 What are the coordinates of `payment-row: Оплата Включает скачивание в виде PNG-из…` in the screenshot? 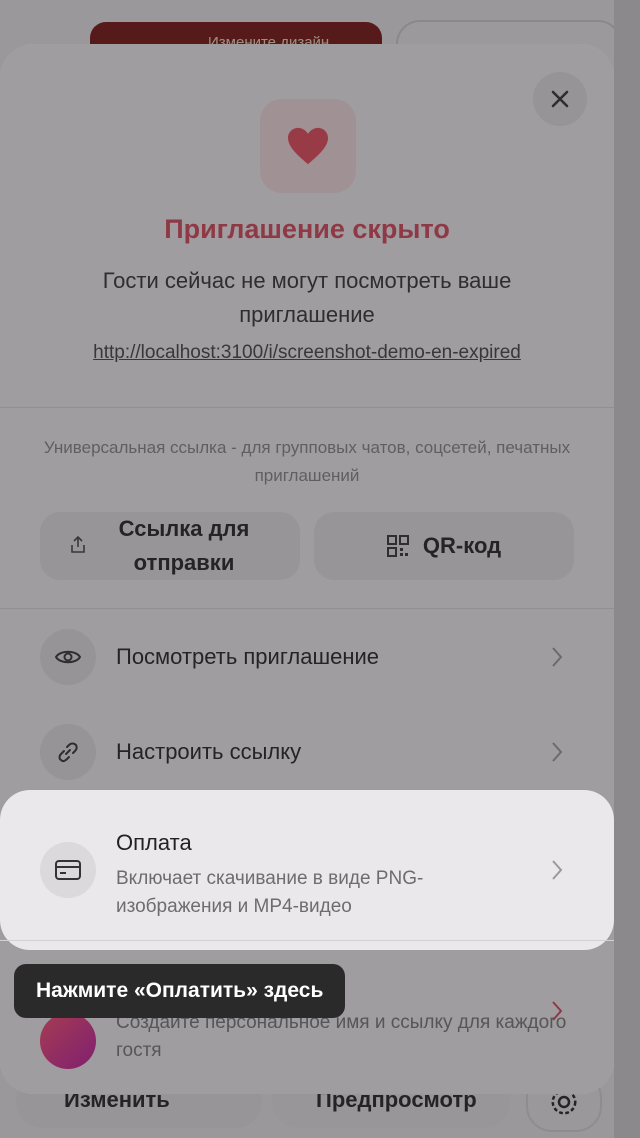 It's located at (307, 870).